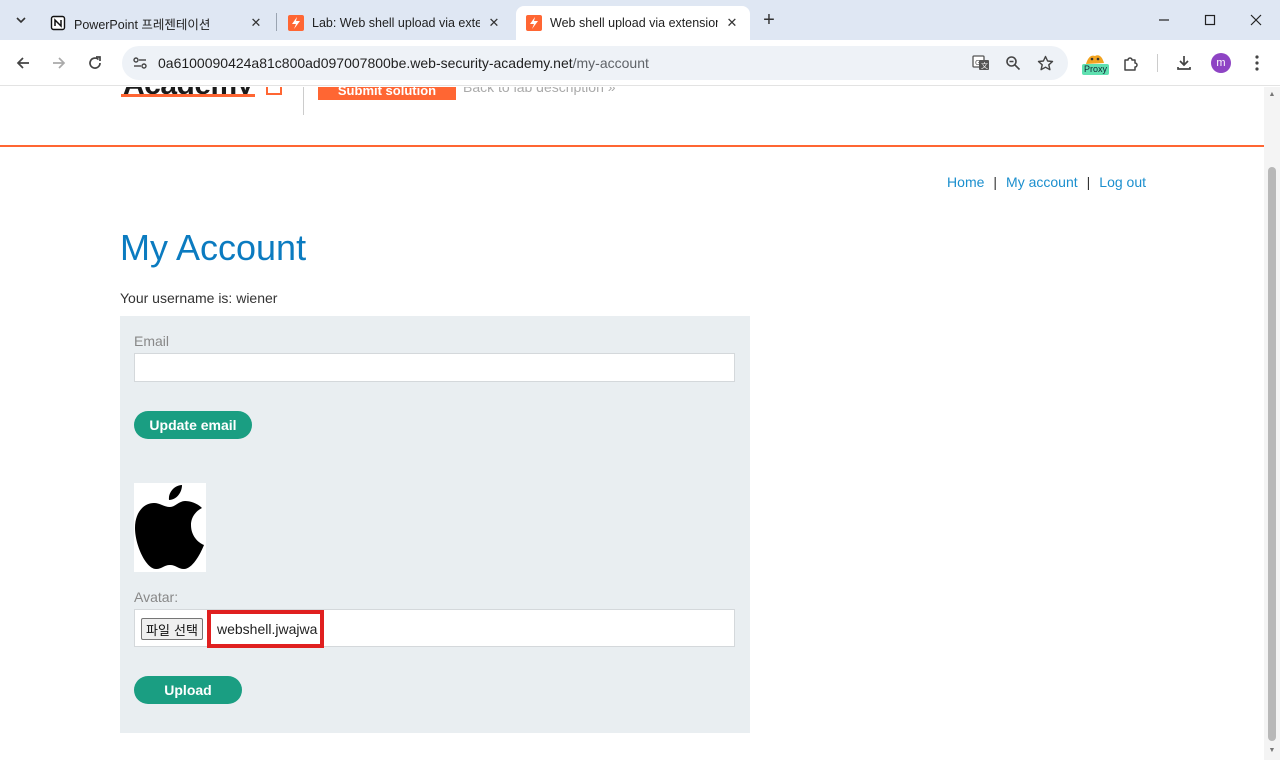 Image resolution: width=1280 pixels, height=760 pixels. What do you see at coordinates (1096, 69) in the screenshot?
I see `proxy-label: Proxy` at bounding box center [1096, 69].